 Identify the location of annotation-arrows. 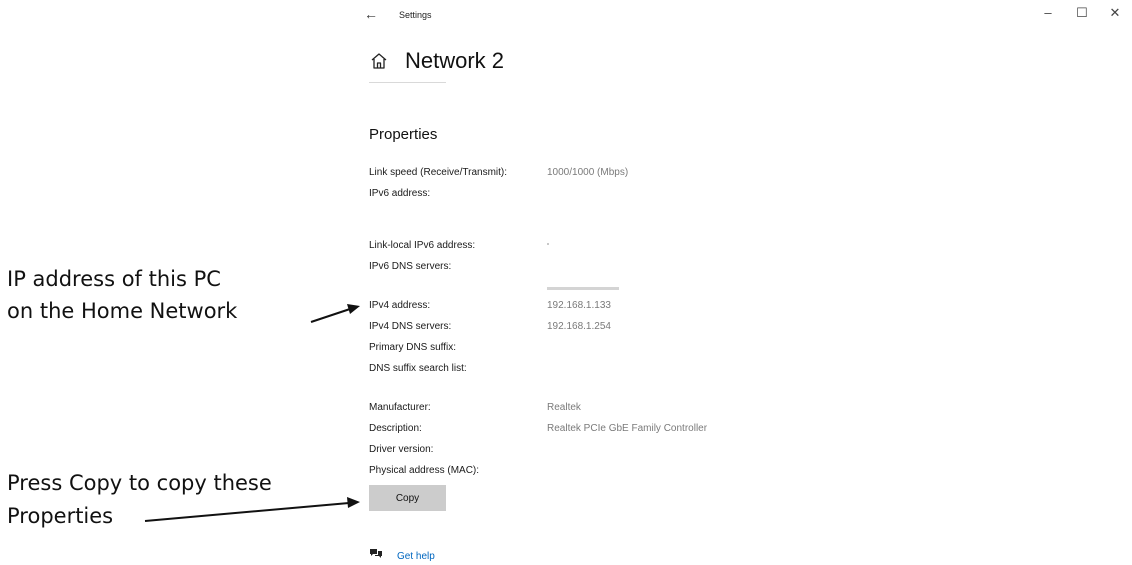
(252, 413).